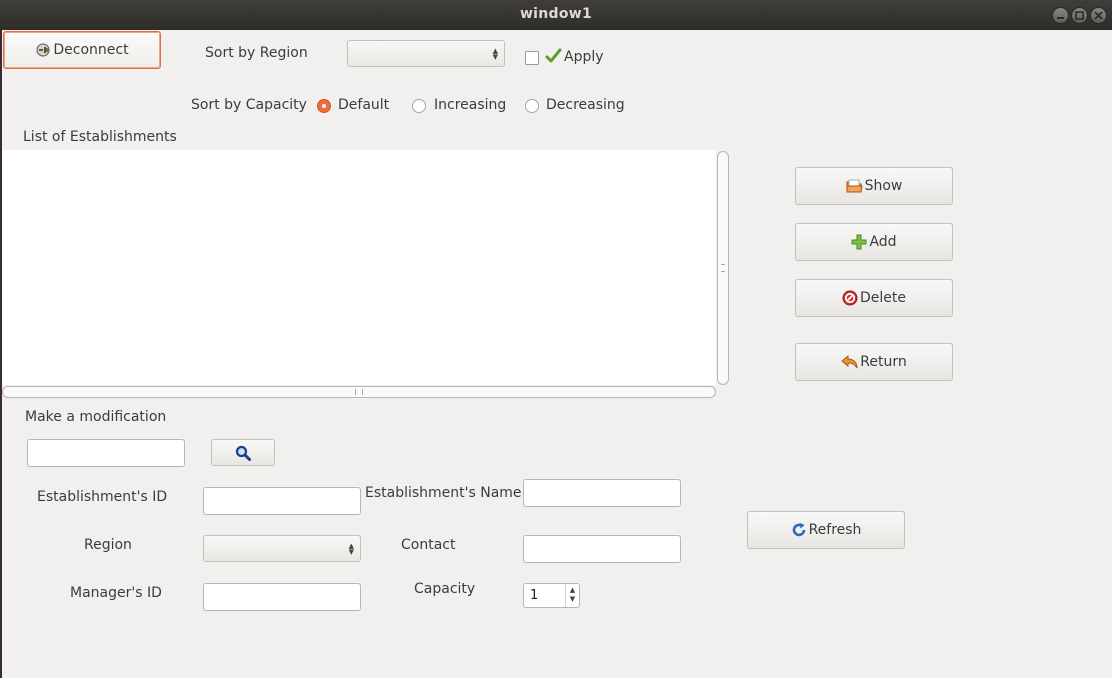  Describe the element at coordinates (419, 106) in the screenshot. I see `radio-increasing` at that location.